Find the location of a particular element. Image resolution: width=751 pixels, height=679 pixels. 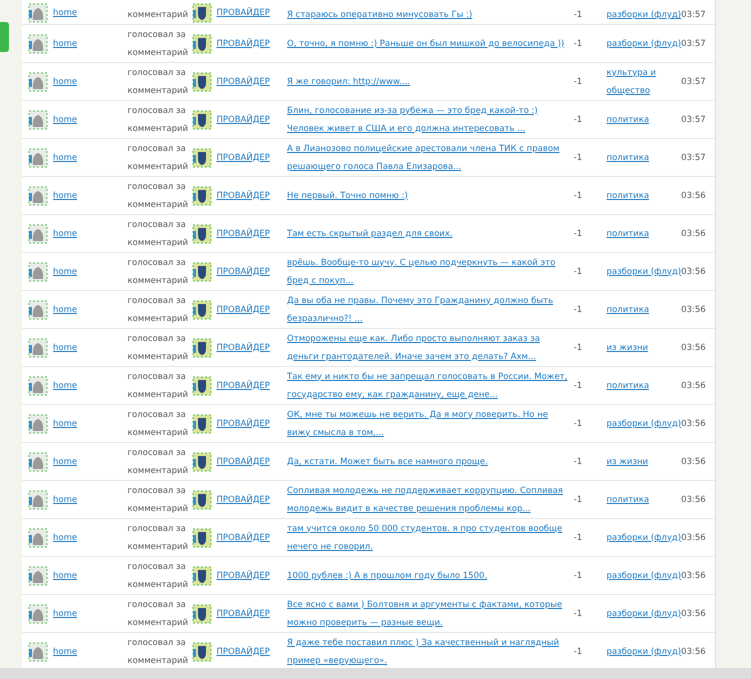

comment-link: там учится около 50 000 студентов. я про студентов вообще нечего не говорил. is located at coordinates (428, 538).